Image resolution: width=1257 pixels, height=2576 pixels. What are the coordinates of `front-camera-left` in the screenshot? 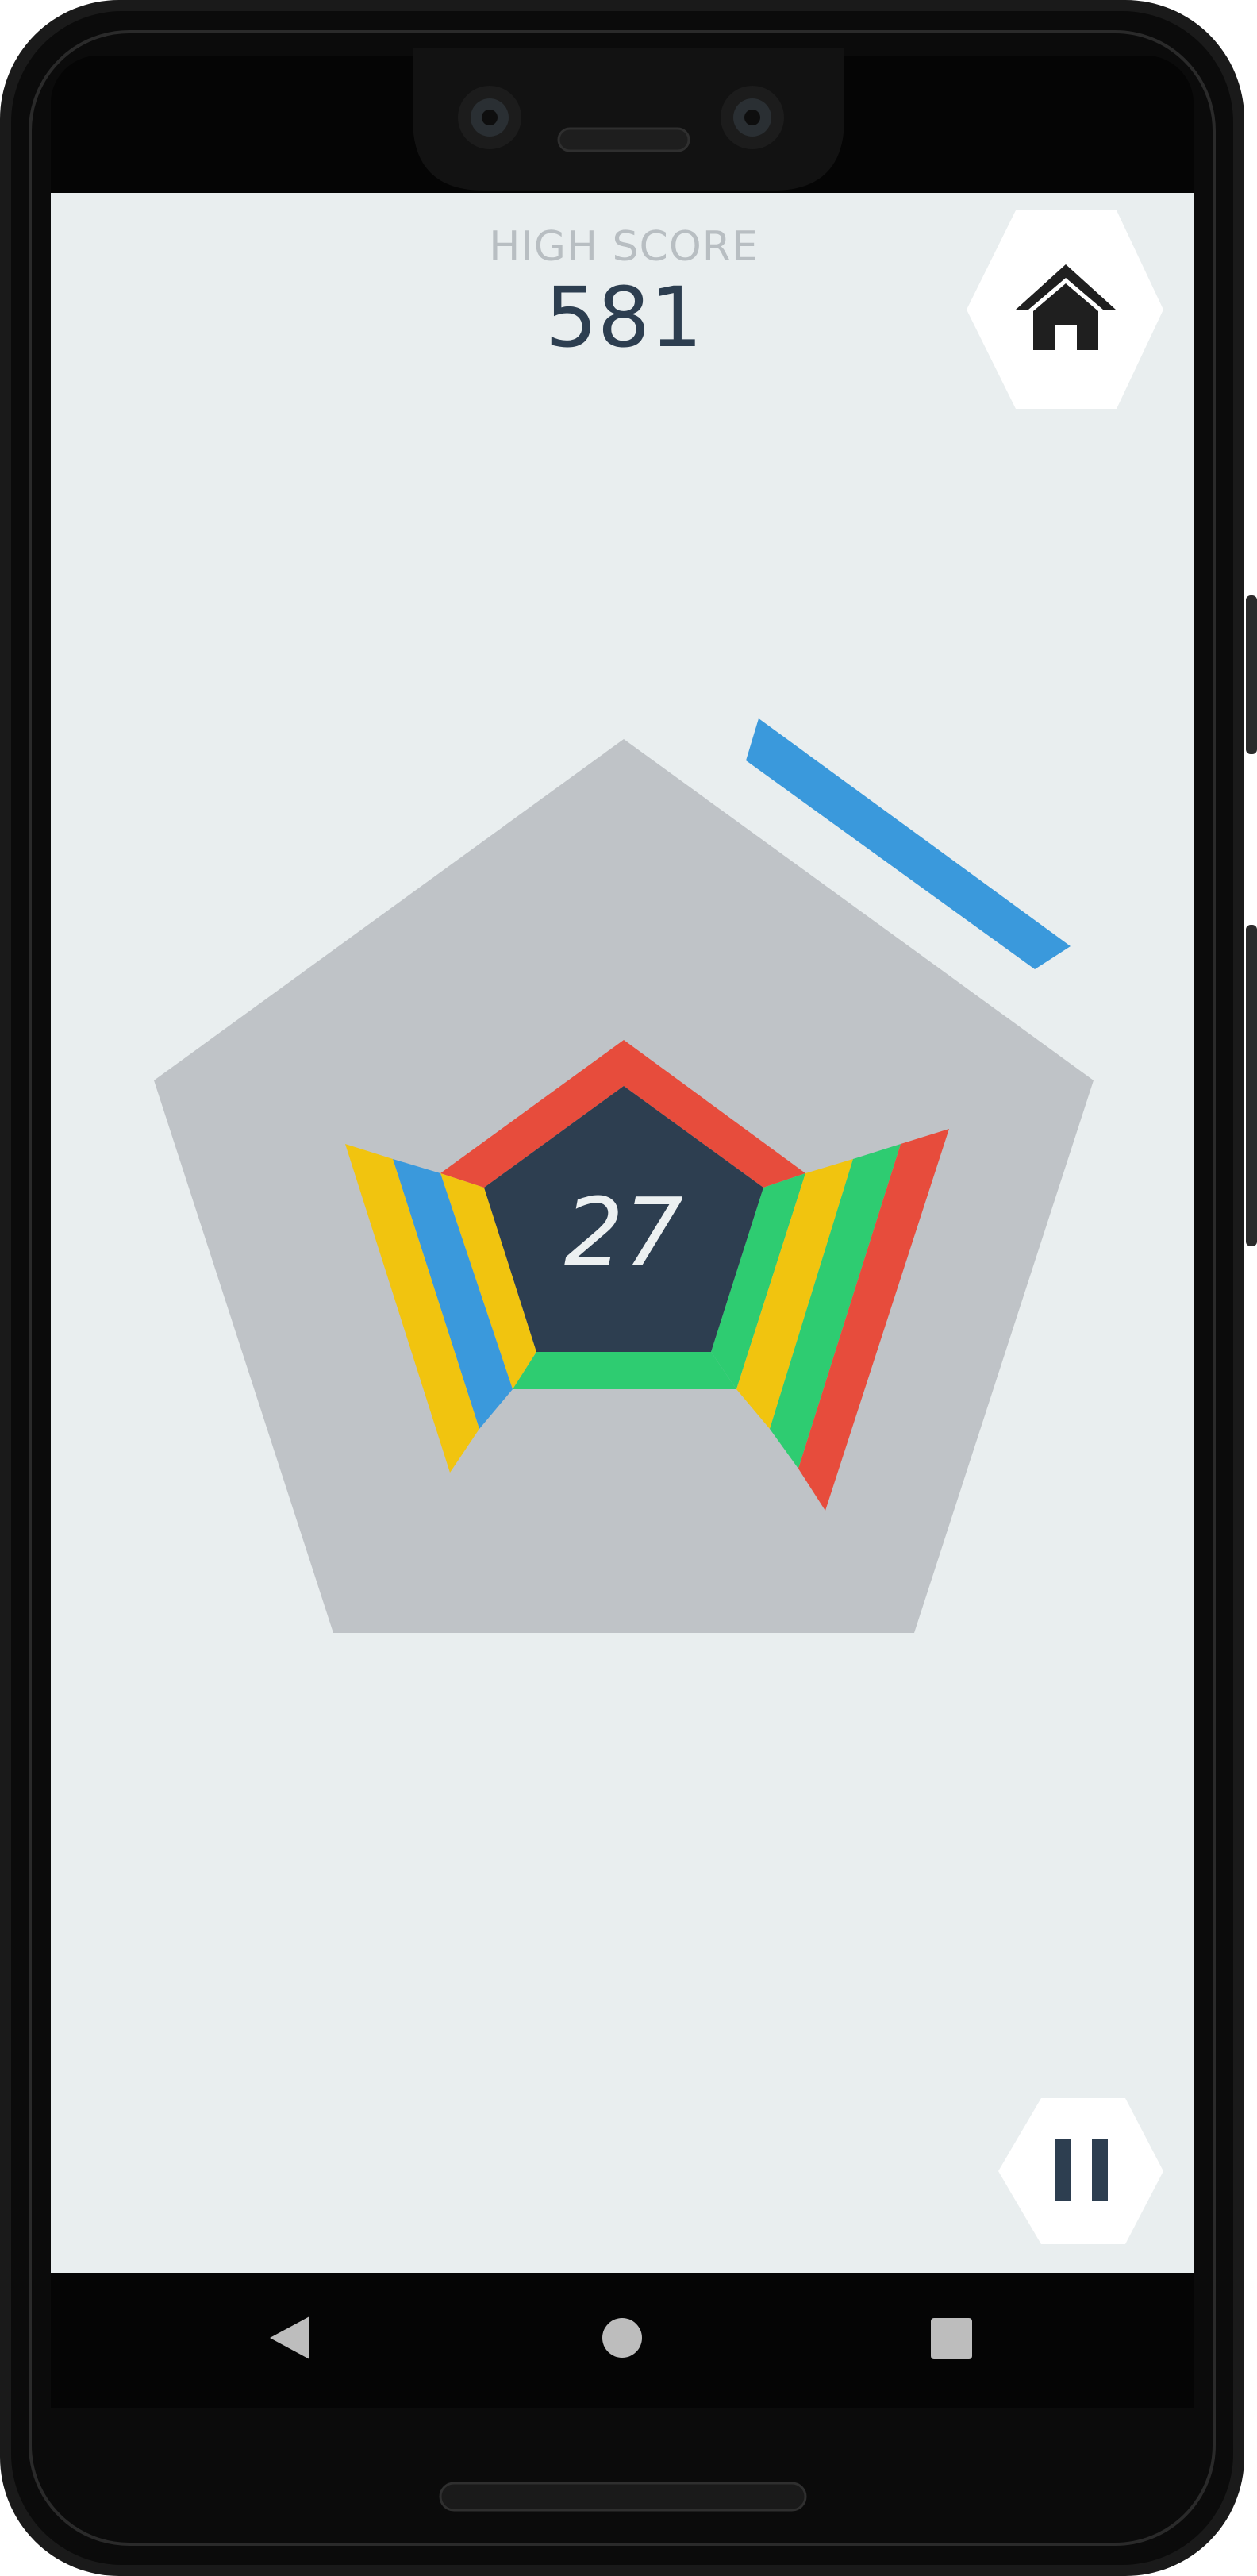 It's located at (489, 117).